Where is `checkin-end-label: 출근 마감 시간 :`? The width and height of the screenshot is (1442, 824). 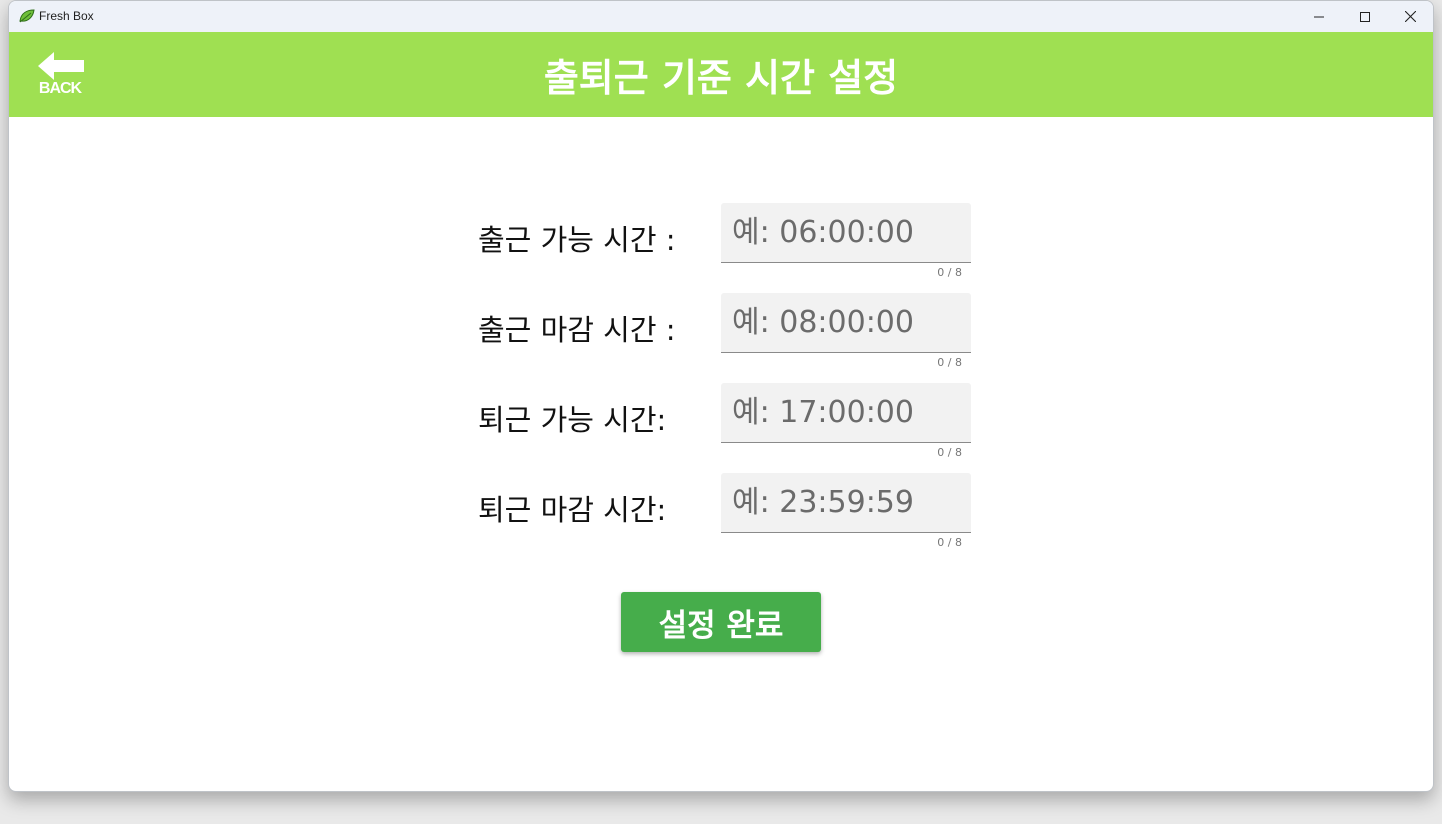 checkin-end-label: 출근 마감 시간 : is located at coordinates (577, 330).